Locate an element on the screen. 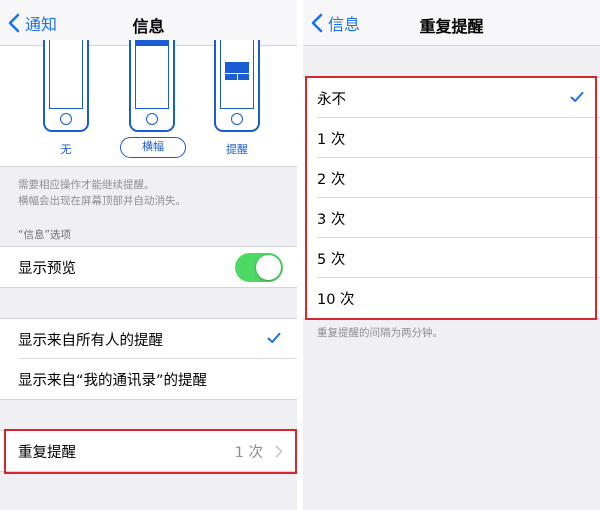  repeat-option-label: 1 次 is located at coordinates (331, 139).